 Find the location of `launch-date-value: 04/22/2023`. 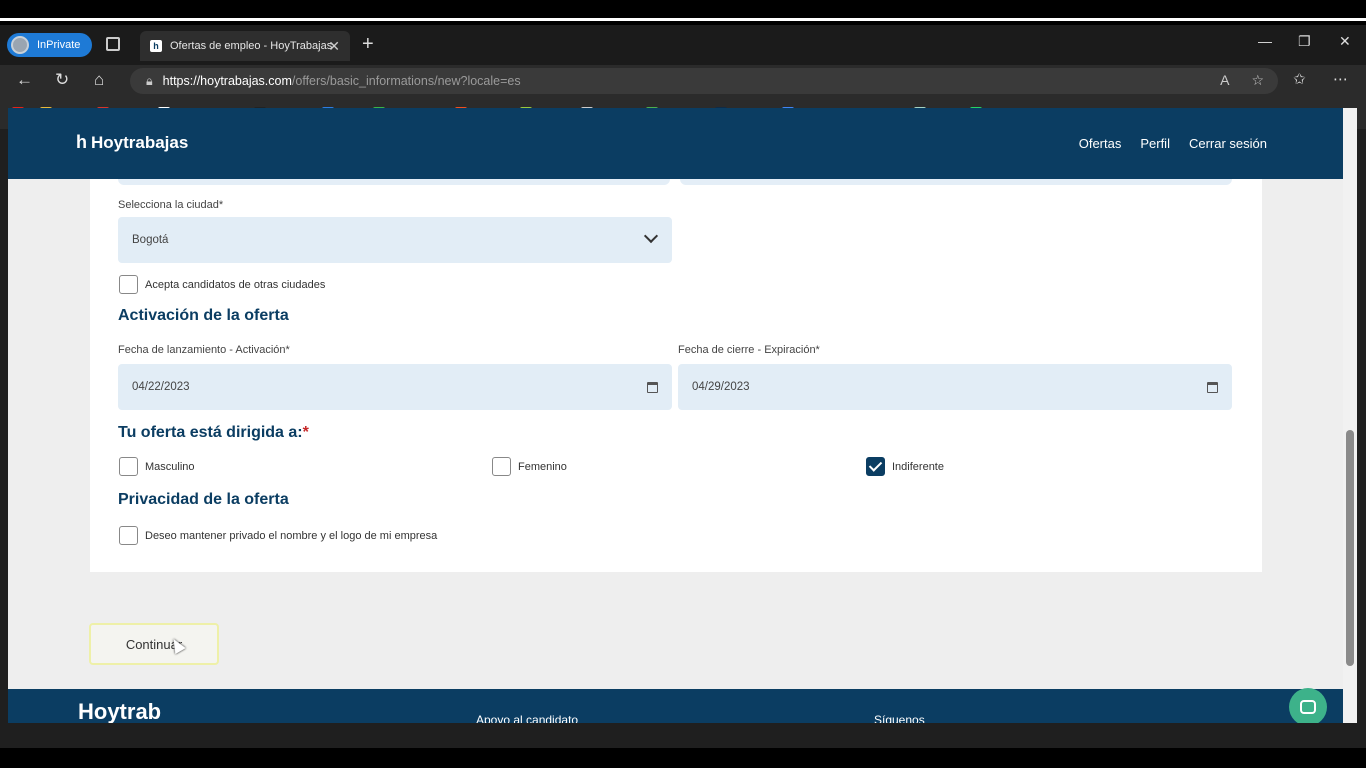

launch-date-value: 04/22/2023 is located at coordinates (161, 387).